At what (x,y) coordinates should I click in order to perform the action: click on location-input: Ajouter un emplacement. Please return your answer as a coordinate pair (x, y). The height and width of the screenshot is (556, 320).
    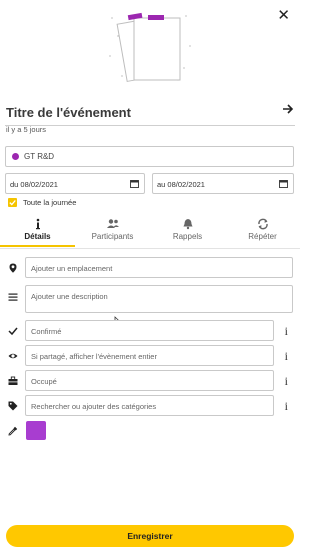
    Looking at the image, I should click on (159, 267).